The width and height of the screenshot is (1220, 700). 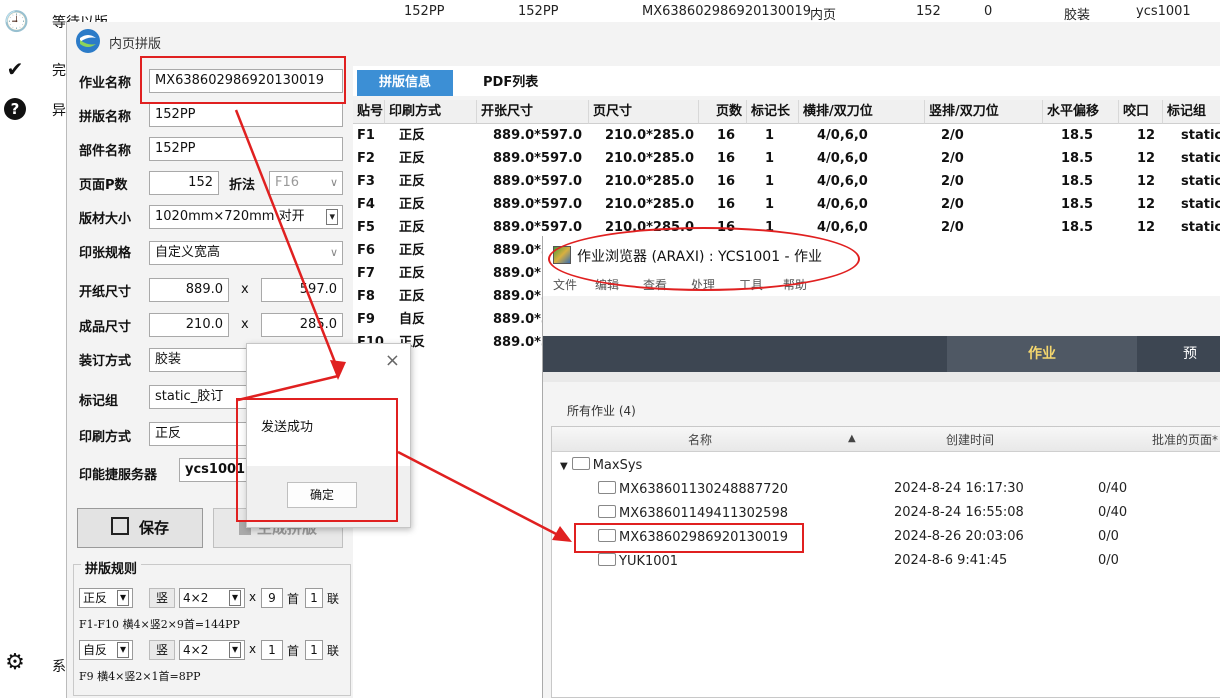 What do you see at coordinates (198, 360) in the screenshot?
I see `binding-select: 胶装` at bounding box center [198, 360].